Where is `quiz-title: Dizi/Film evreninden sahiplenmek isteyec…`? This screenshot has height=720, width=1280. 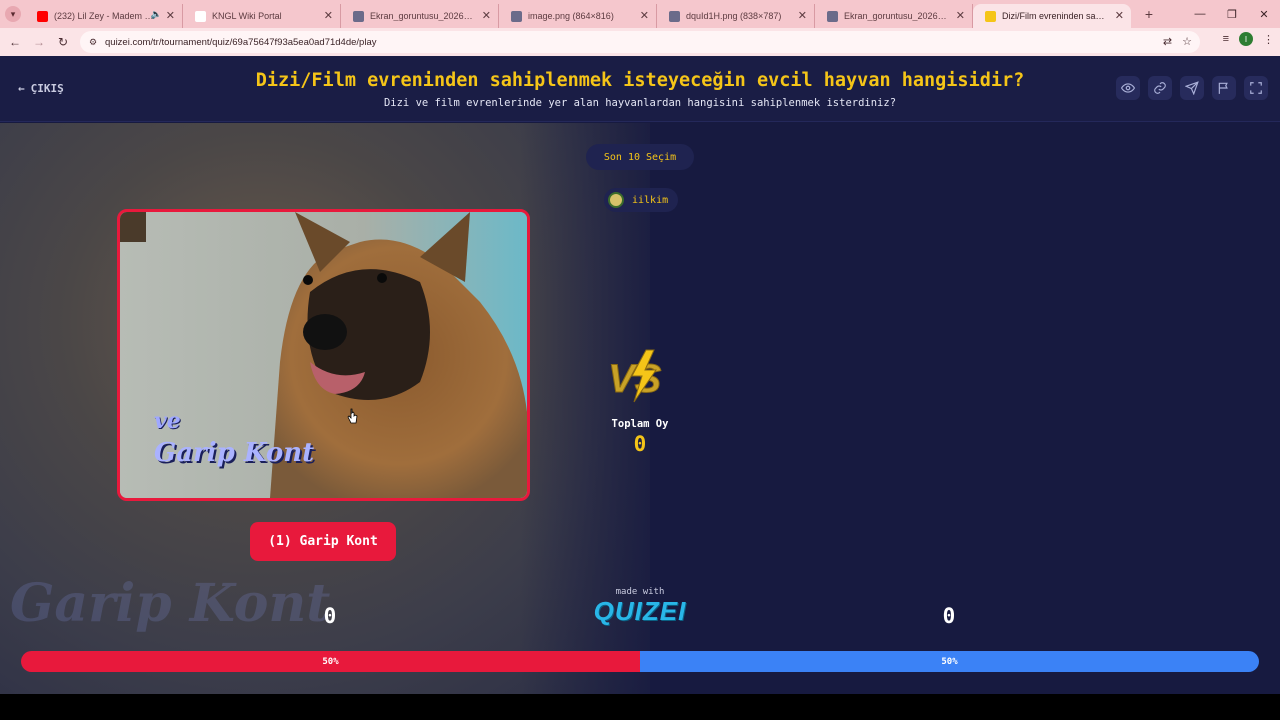 quiz-title: Dizi/Film evreninden sahiplenmek isteyec… is located at coordinates (640, 80).